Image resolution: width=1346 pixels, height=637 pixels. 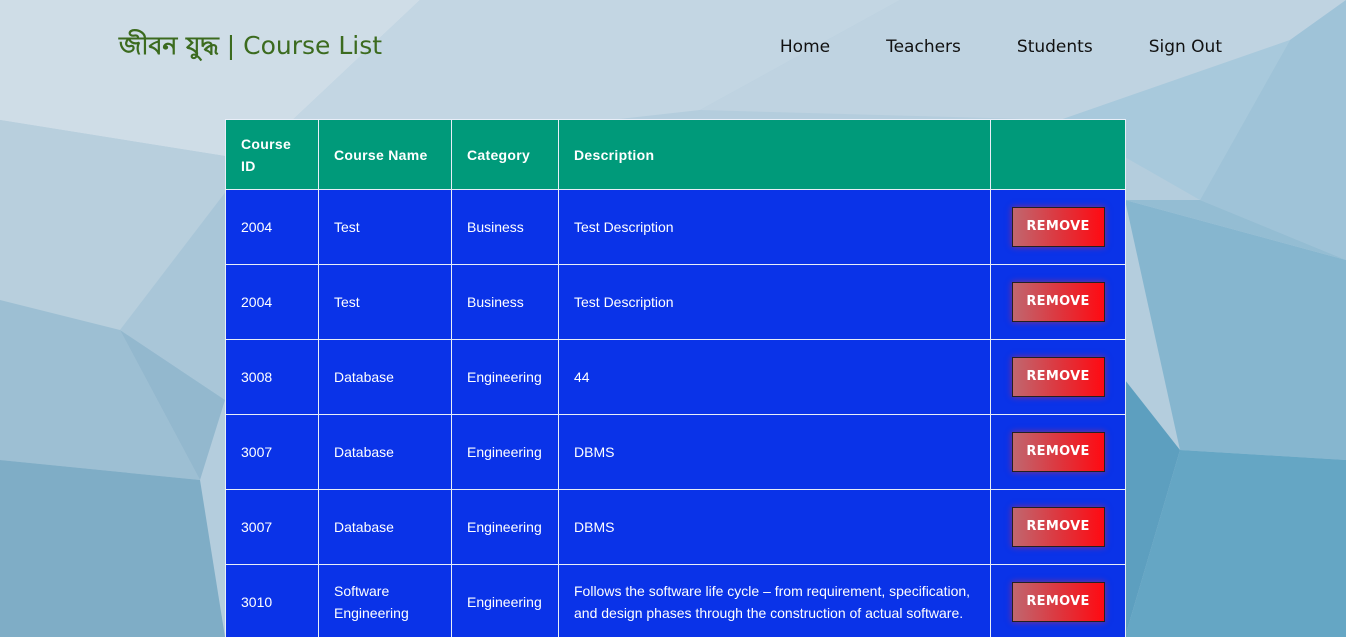 I want to click on column-header-course-id: Course ID, so click(x=272, y=154).